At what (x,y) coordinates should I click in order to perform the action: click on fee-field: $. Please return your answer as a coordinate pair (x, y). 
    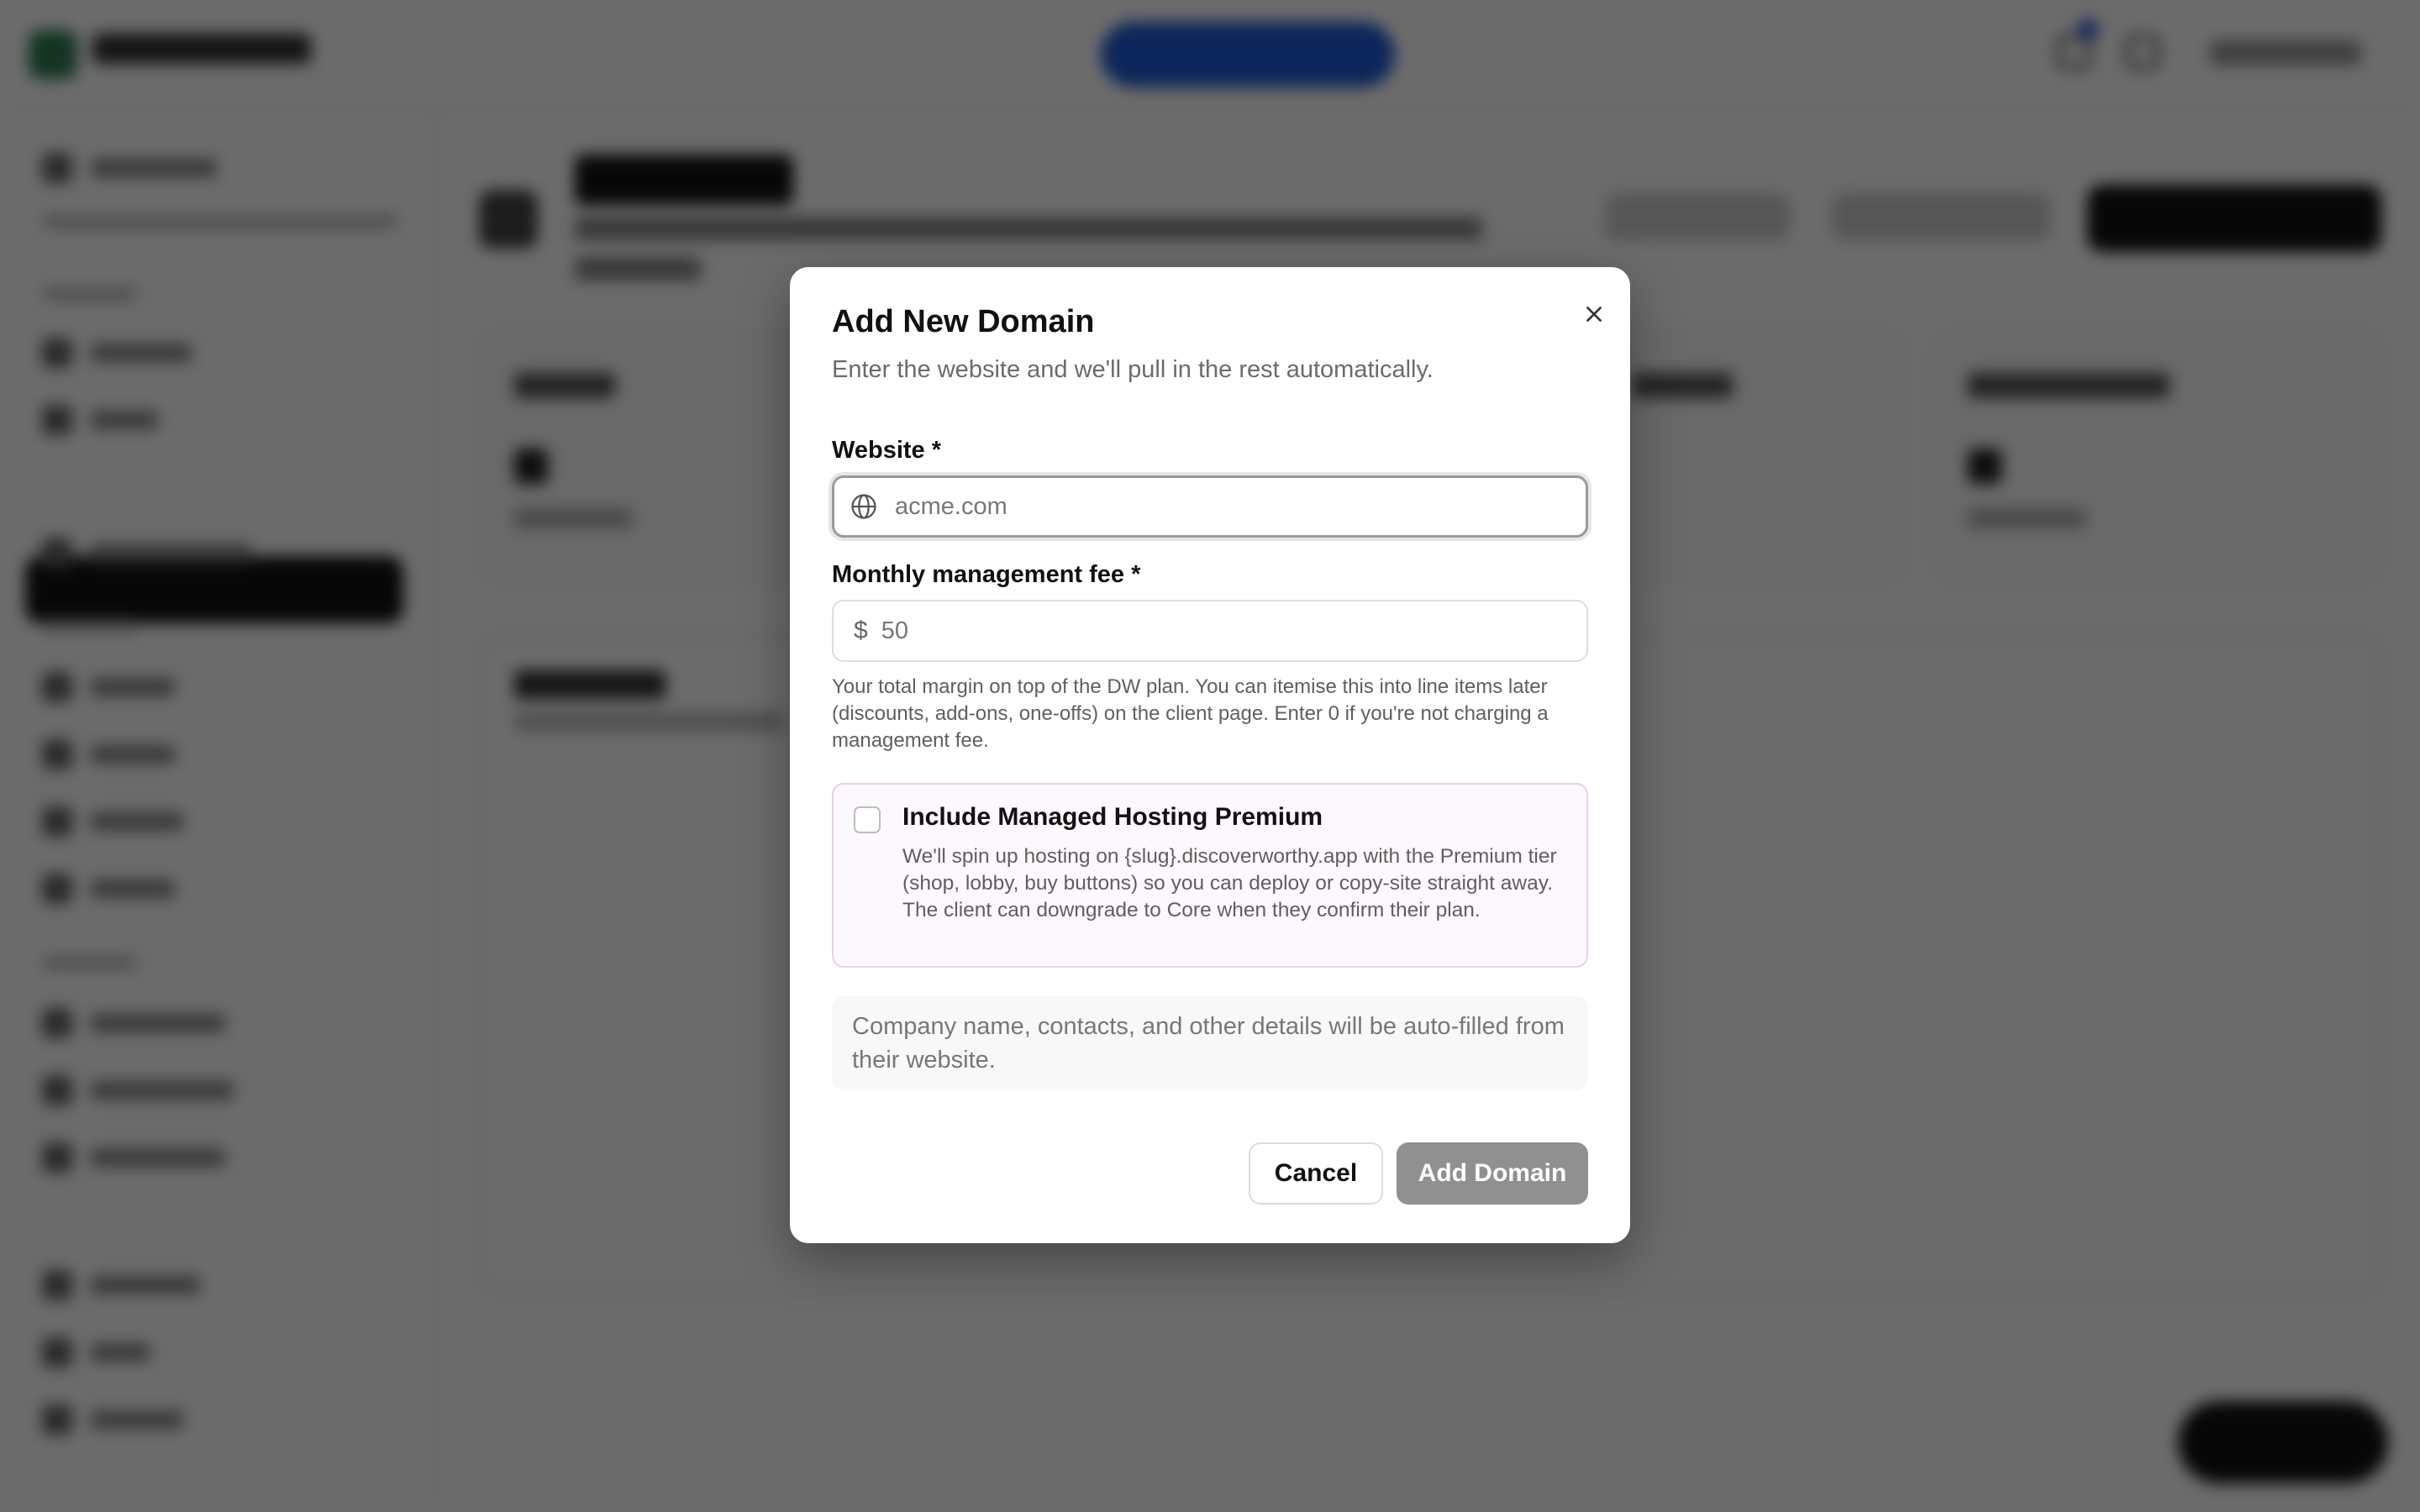
    Looking at the image, I should click on (1210, 631).